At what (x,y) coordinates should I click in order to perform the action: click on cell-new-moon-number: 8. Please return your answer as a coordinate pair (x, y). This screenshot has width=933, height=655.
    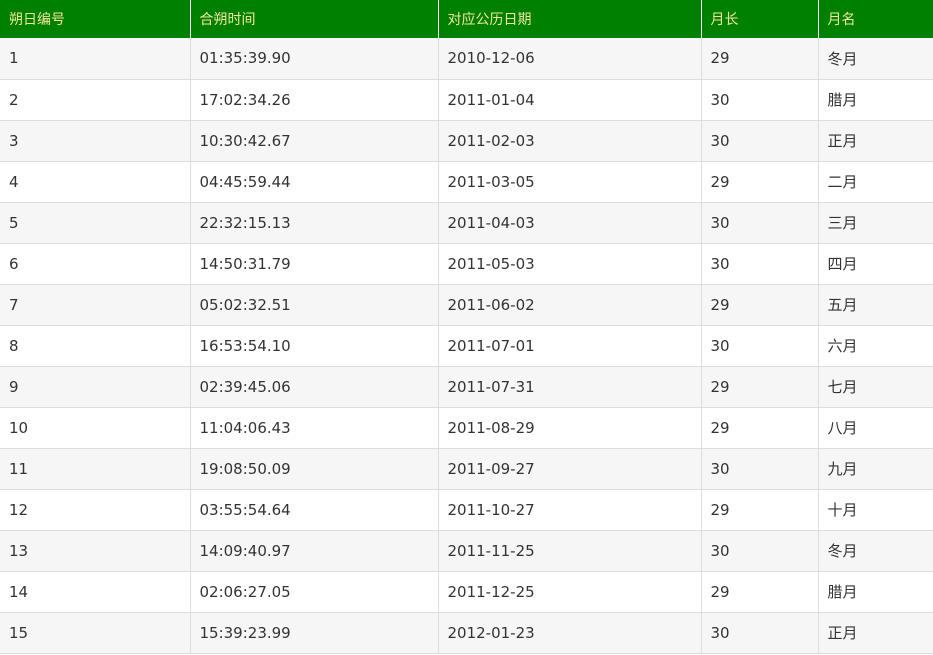
    Looking at the image, I should click on (95, 346).